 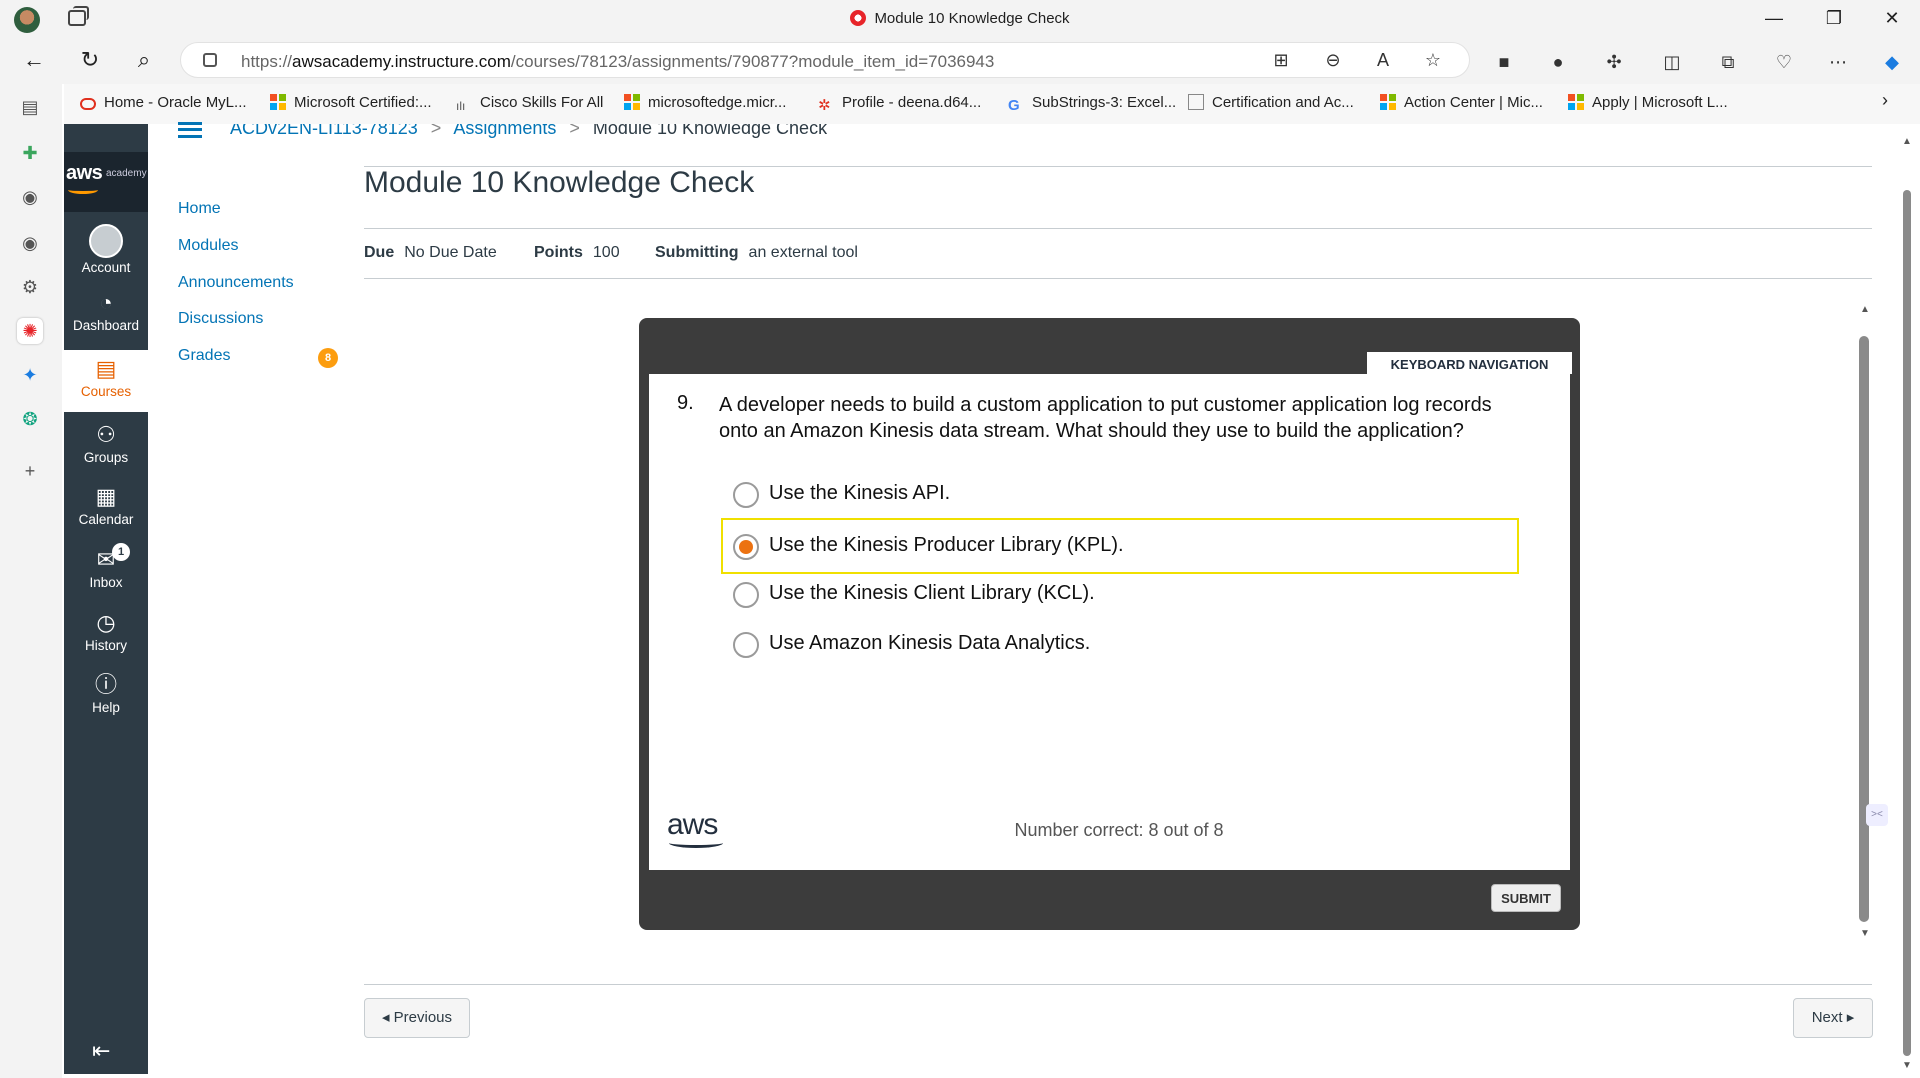 I want to click on image-icon, so click(x=1196, y=102).